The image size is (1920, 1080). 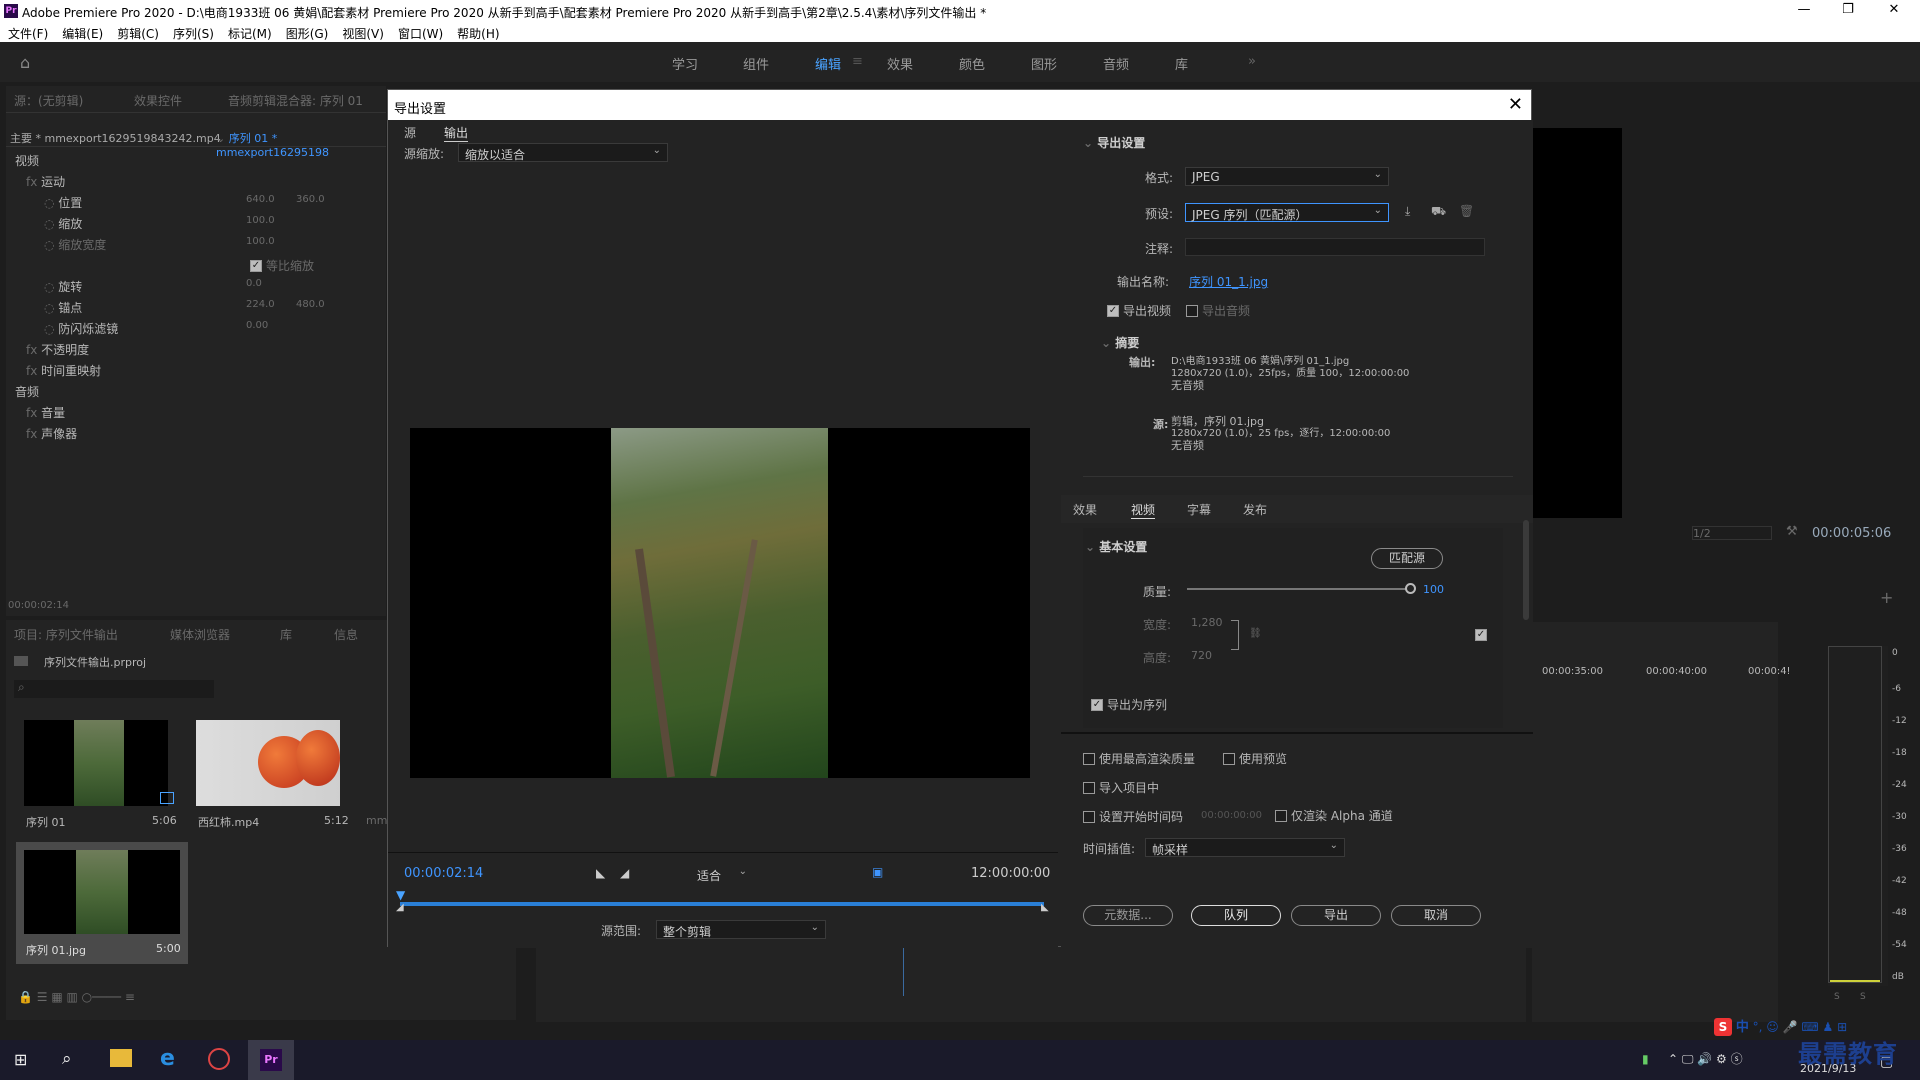 What do you see at coordinates (900, 63) in the screenshot?
I see `workspace-effects: 效果` at bounding box center [900, 63].